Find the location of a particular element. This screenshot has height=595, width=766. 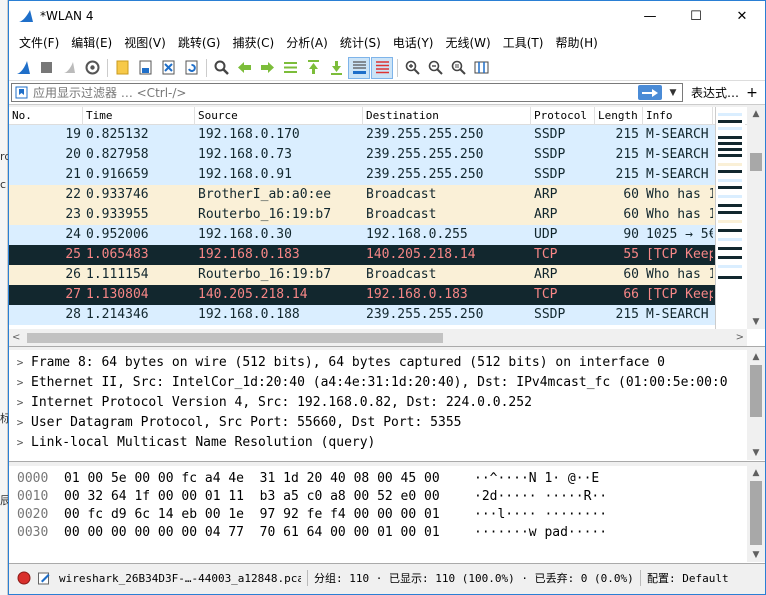

menu-tools: 工具(T) is located at coordinates (523, 43).